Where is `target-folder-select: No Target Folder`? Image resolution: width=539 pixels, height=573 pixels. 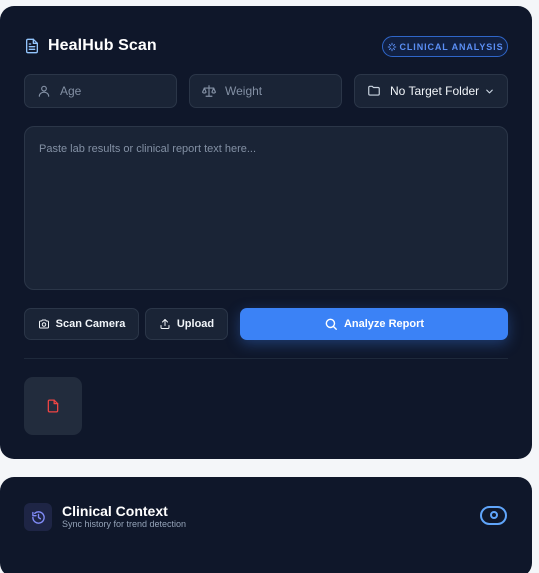
target-folder-select: No Target Folder is located at coordinates (431, 91).